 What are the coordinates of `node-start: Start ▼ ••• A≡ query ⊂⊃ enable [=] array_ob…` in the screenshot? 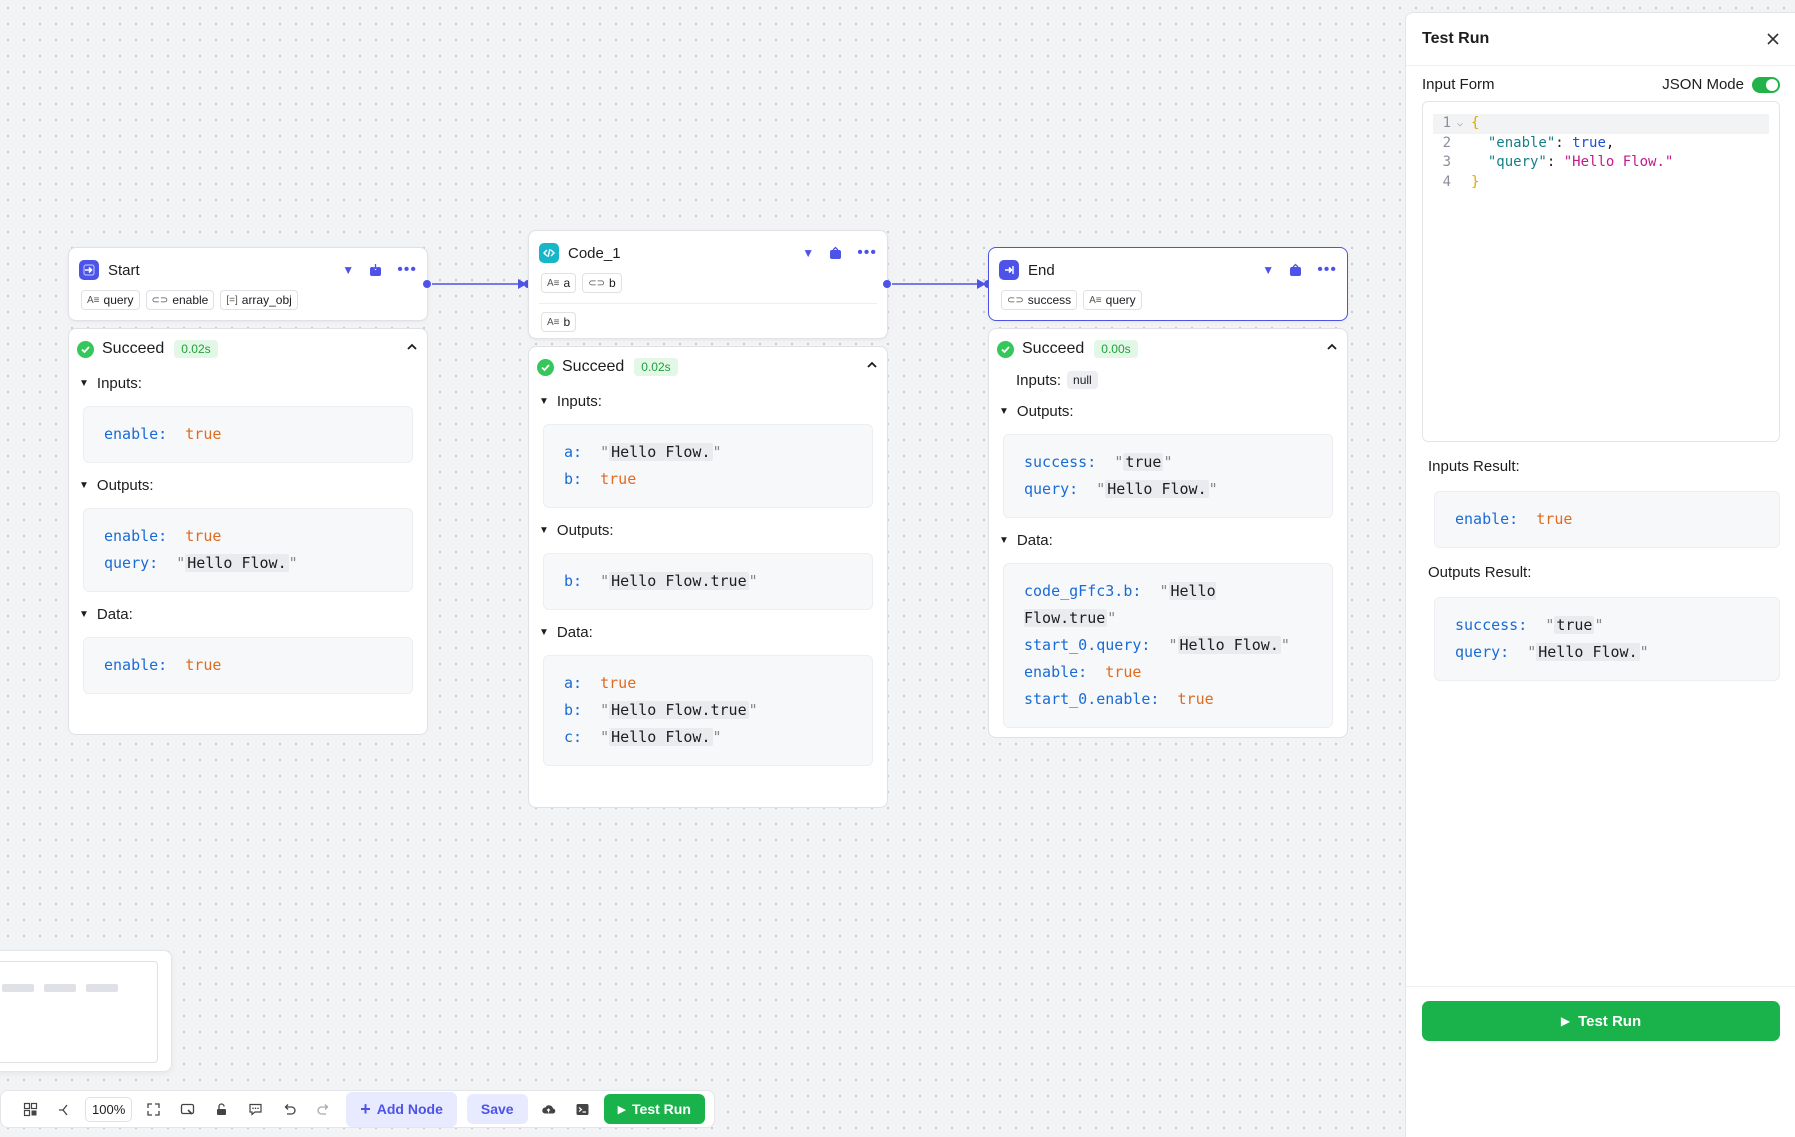 It's located at (248, 284).